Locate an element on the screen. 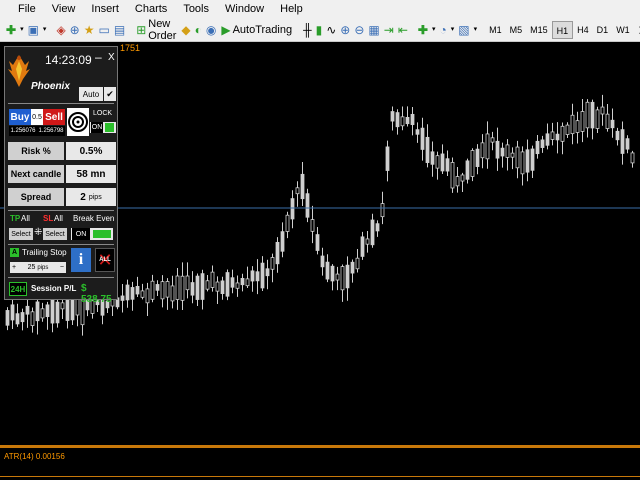  risk-value-input: 0.5% is located at coordinates (91, 151).